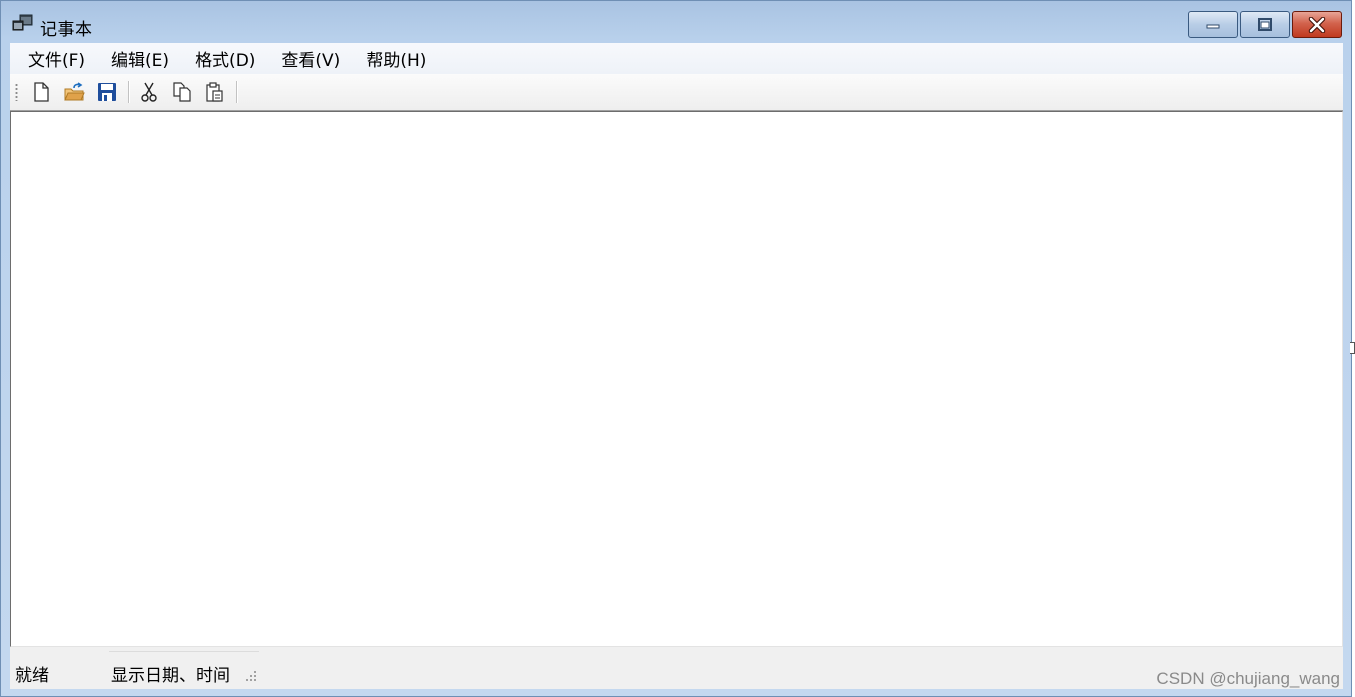 Image resolution: width=1355 pixels, height=697 pixels. What do you see at coordinates (22, 22) in the screenshot?
I see `app-window-icon` at bounding box center [22, 22].